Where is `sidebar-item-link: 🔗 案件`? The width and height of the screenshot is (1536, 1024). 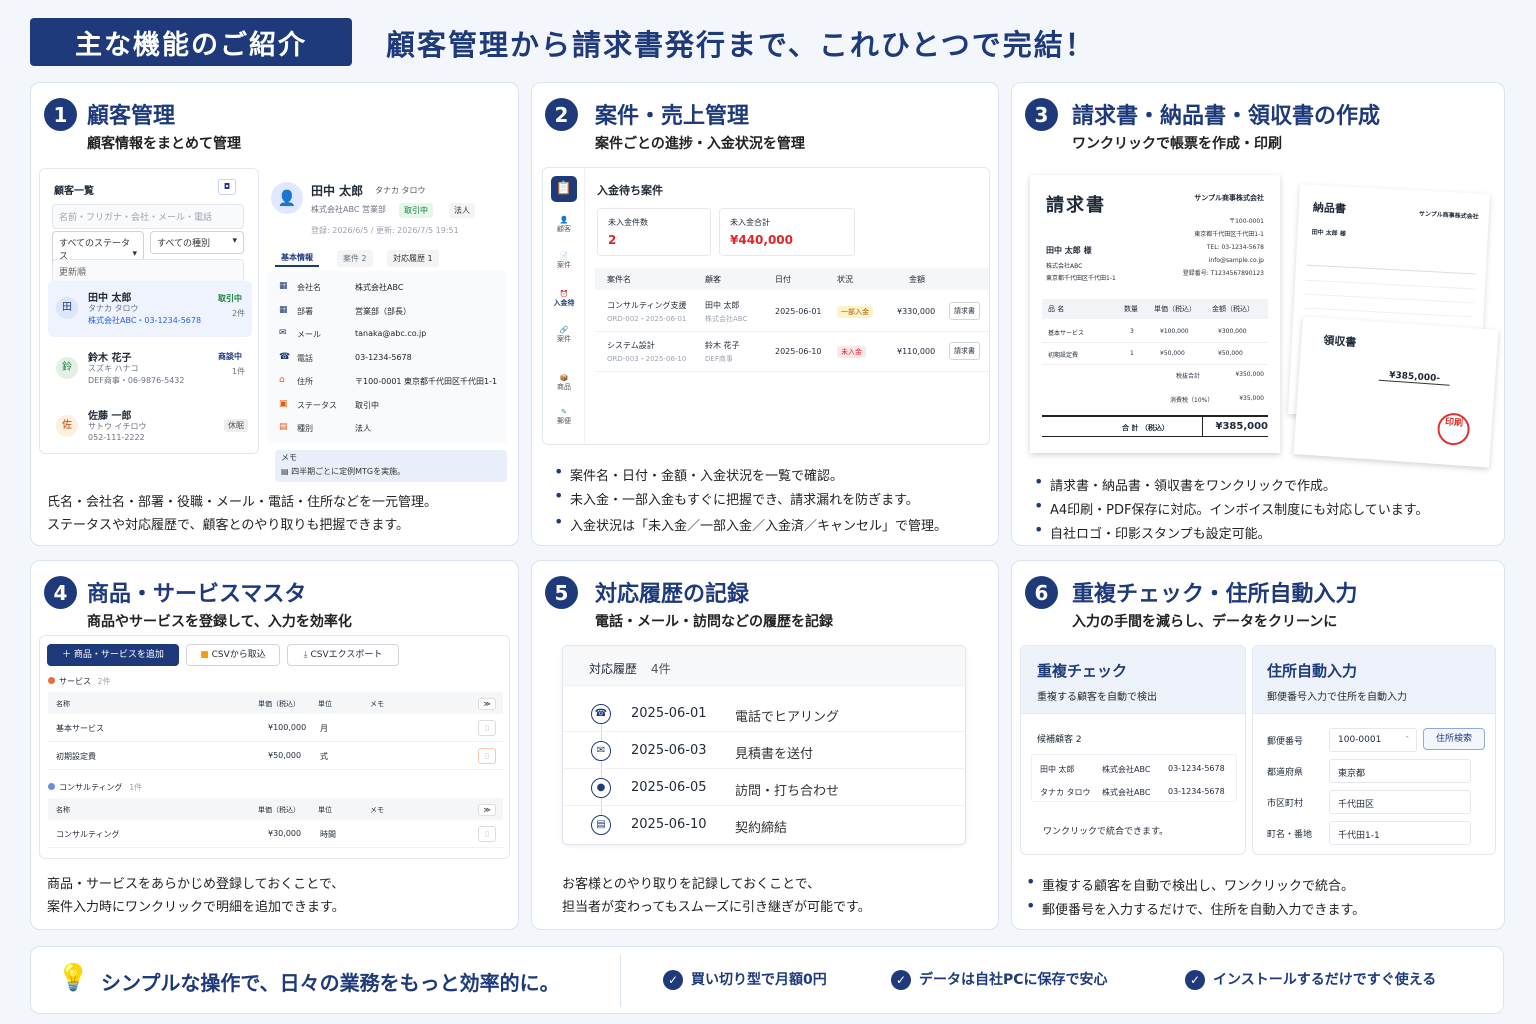 sidebar-item-link: 🔗 案件 is located at coordinates (564, 335).